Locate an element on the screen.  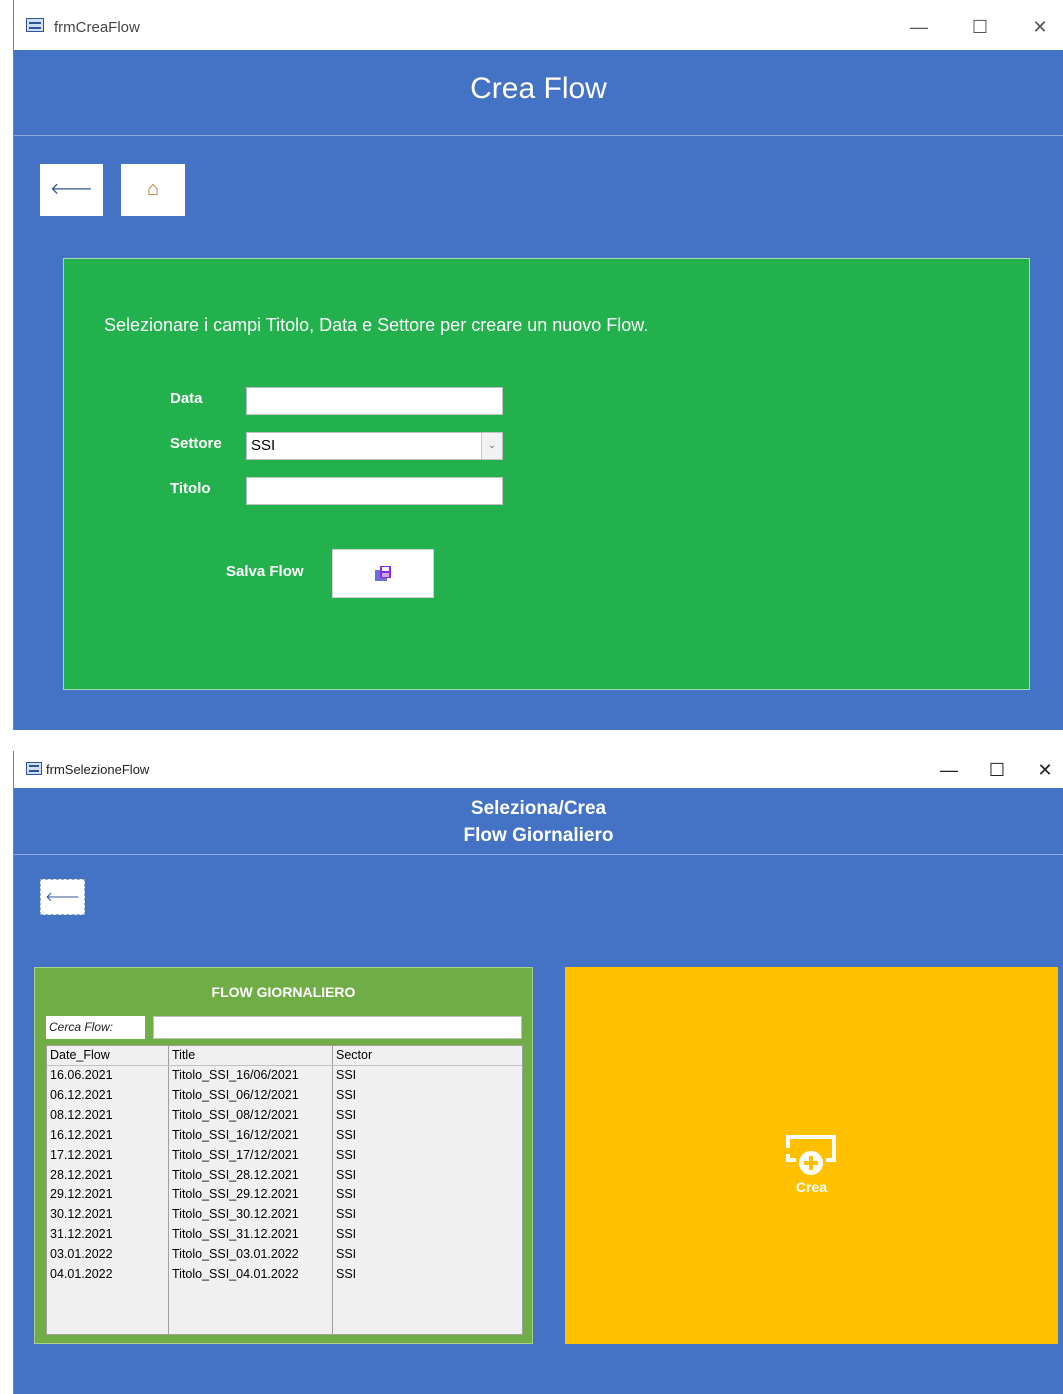
title-cell: Titolo_SSI_06/12/2021 is located at coordinates (235, 1094).